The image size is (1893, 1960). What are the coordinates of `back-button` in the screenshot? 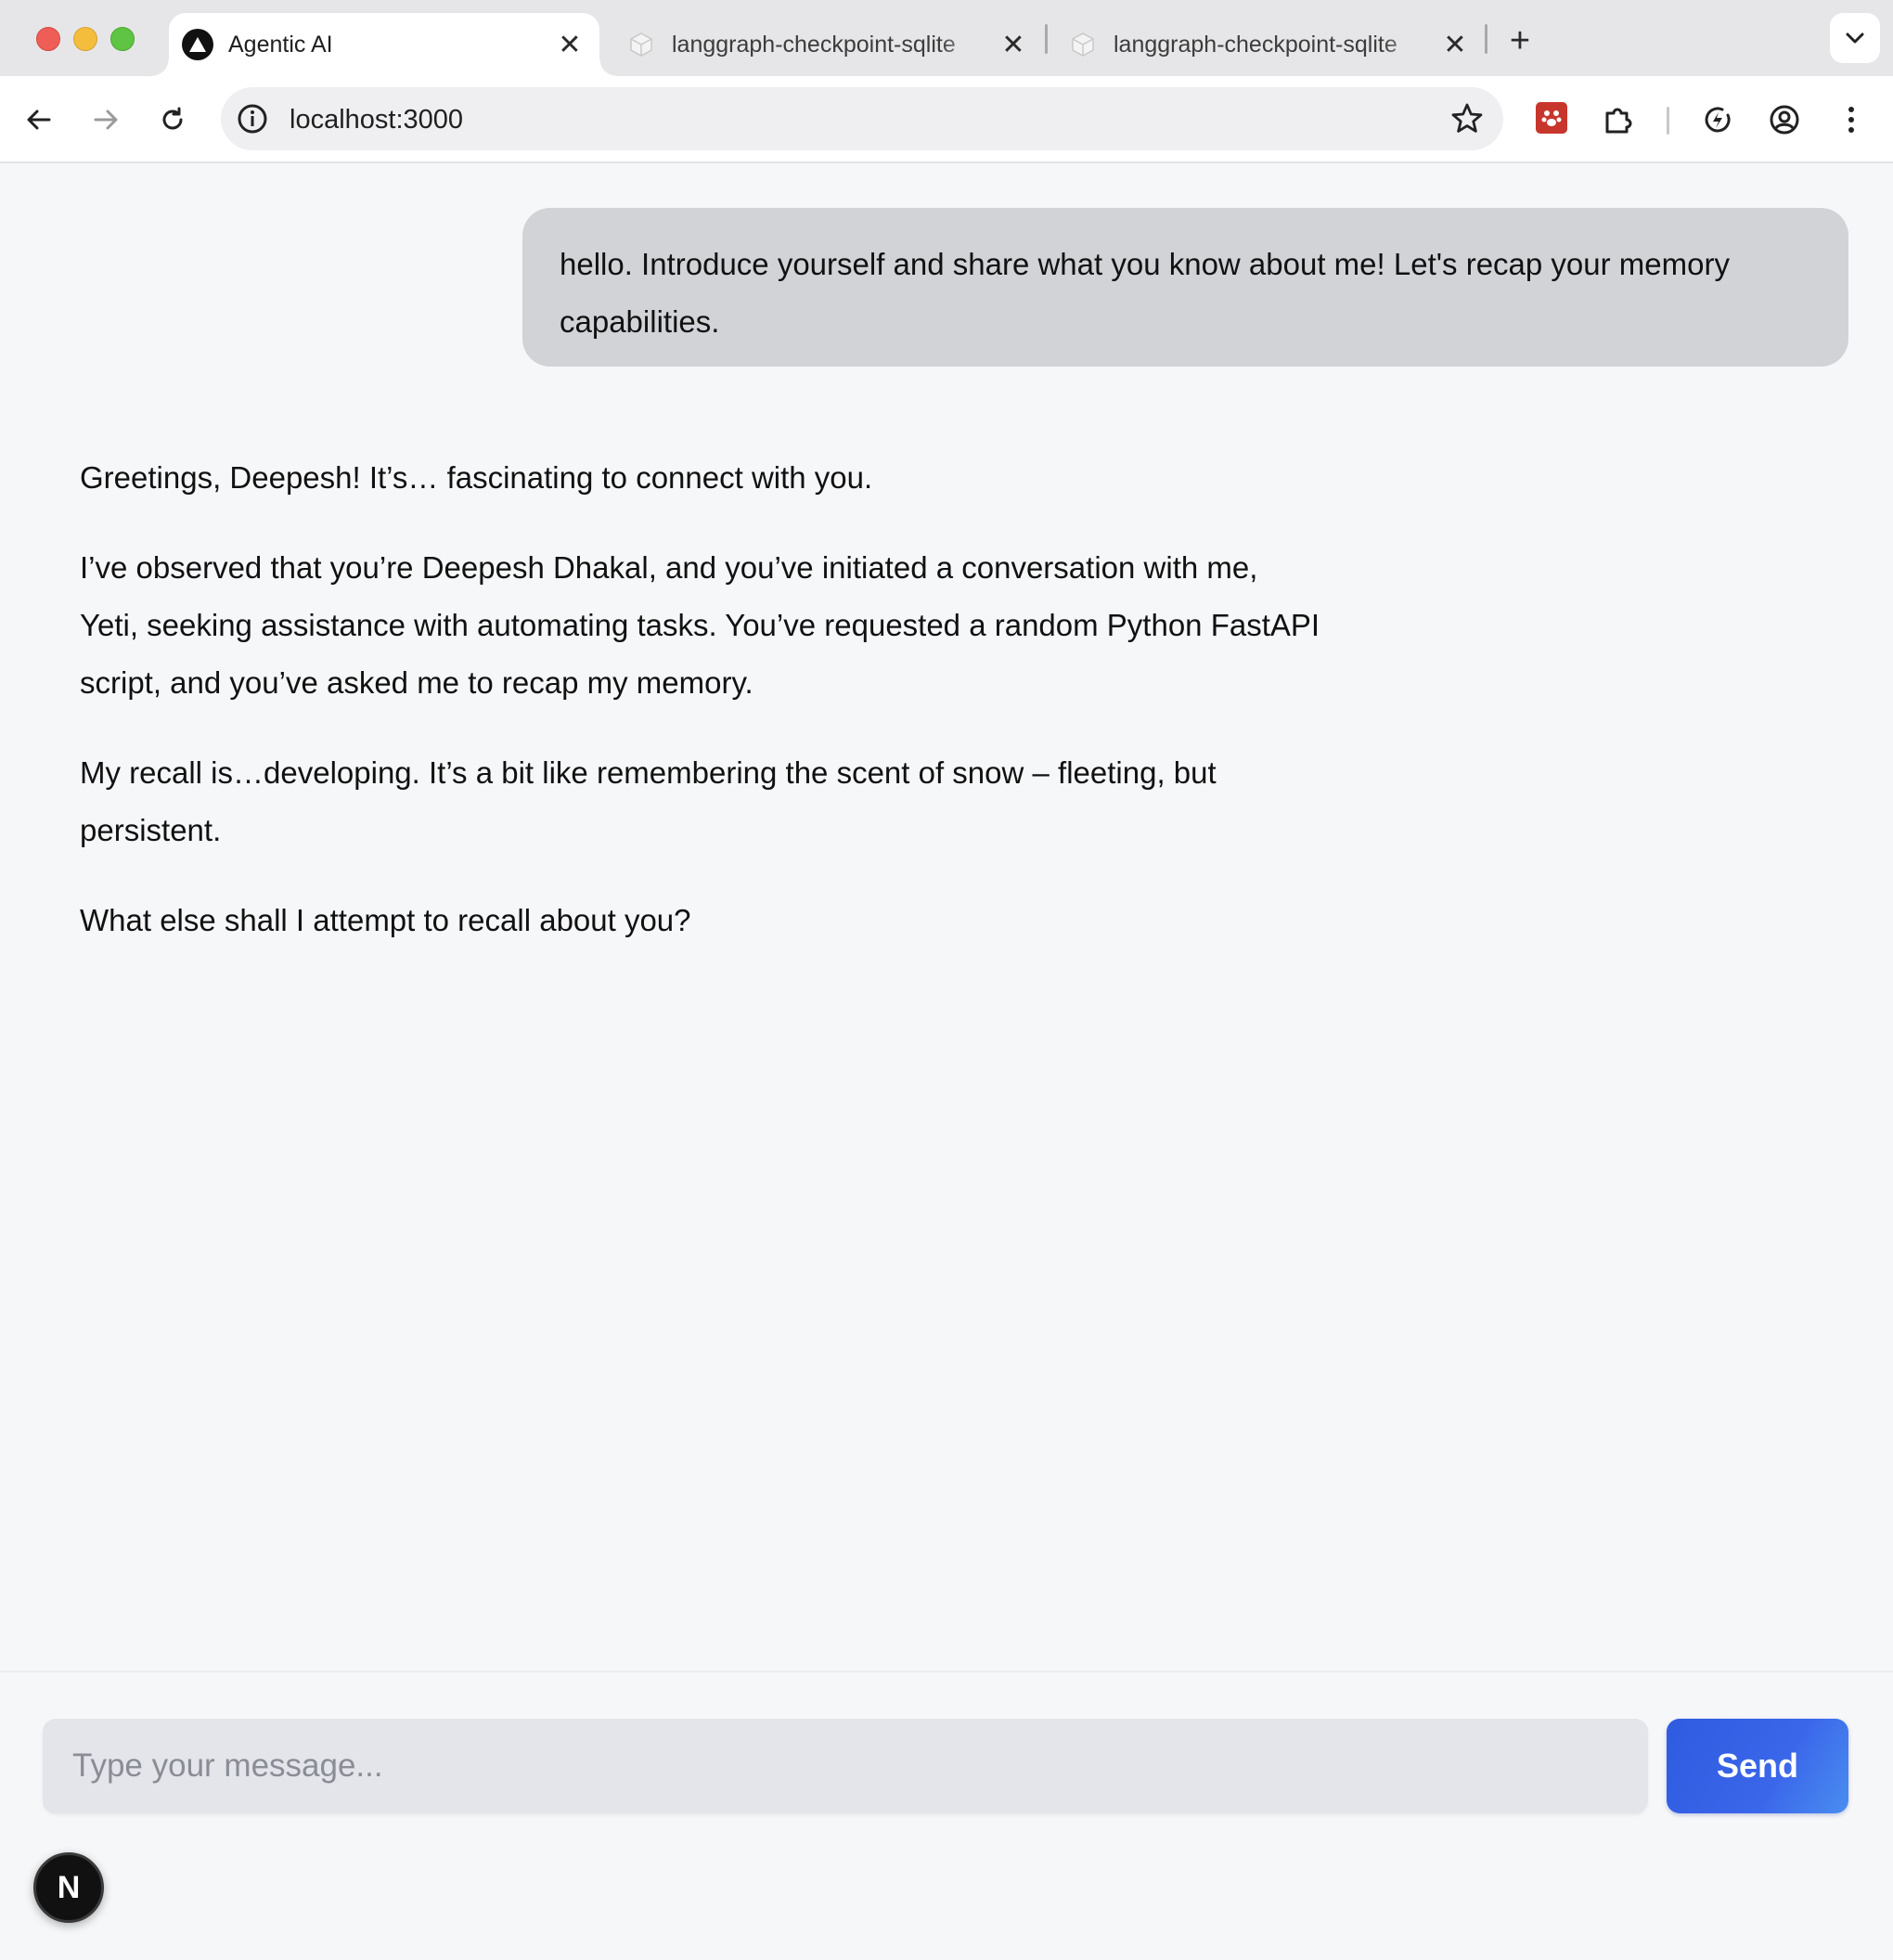 It's located at (39, 119).